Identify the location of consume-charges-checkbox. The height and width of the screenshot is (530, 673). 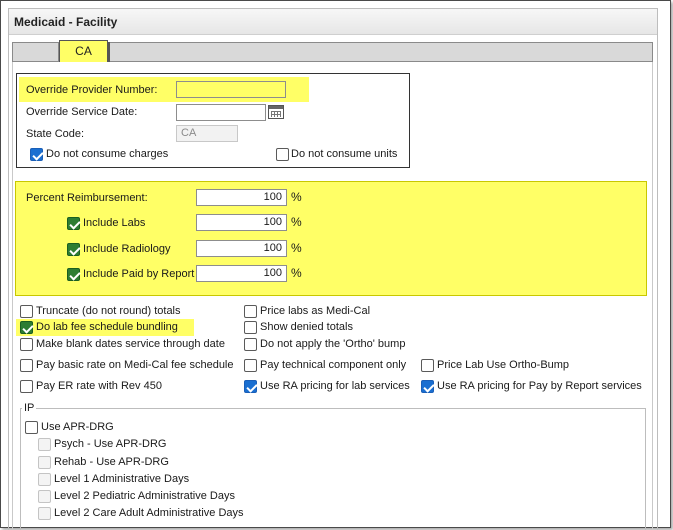
(36, 154).